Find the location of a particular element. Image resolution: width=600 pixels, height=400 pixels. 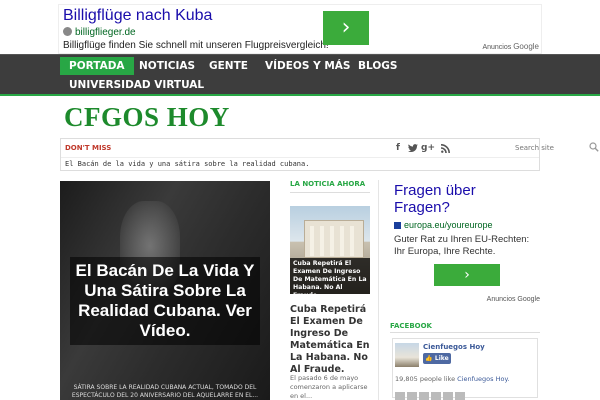

rss-icon is located at coordinates (445, 148).